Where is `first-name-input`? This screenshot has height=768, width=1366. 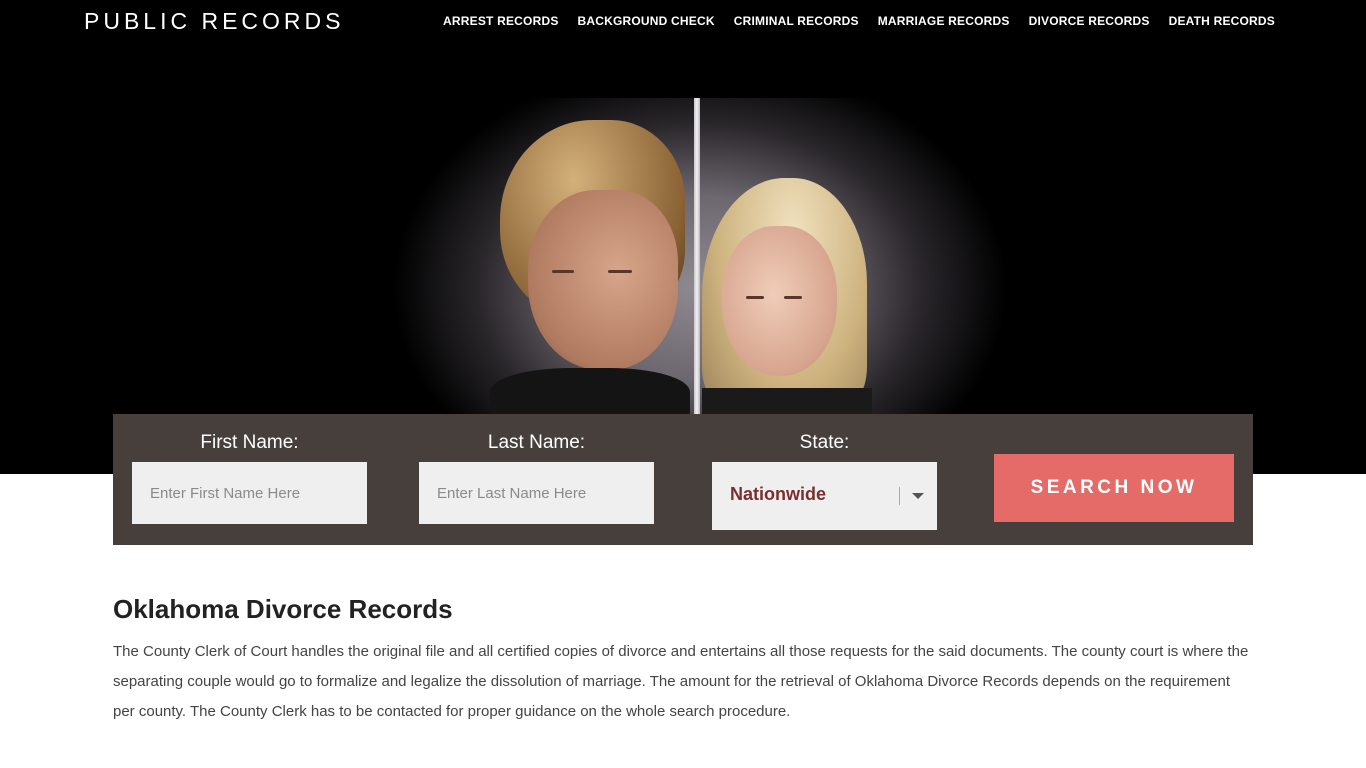 first-name-input is located at coordinates (249, 493).